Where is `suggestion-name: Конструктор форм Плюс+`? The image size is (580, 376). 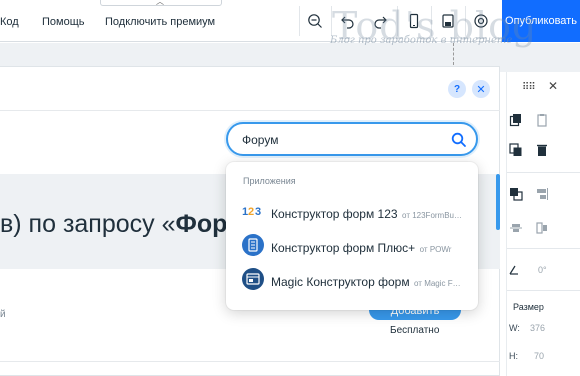 suggestion-name: Конструктор форм Плюс+ is located at coordinates (343, 248).